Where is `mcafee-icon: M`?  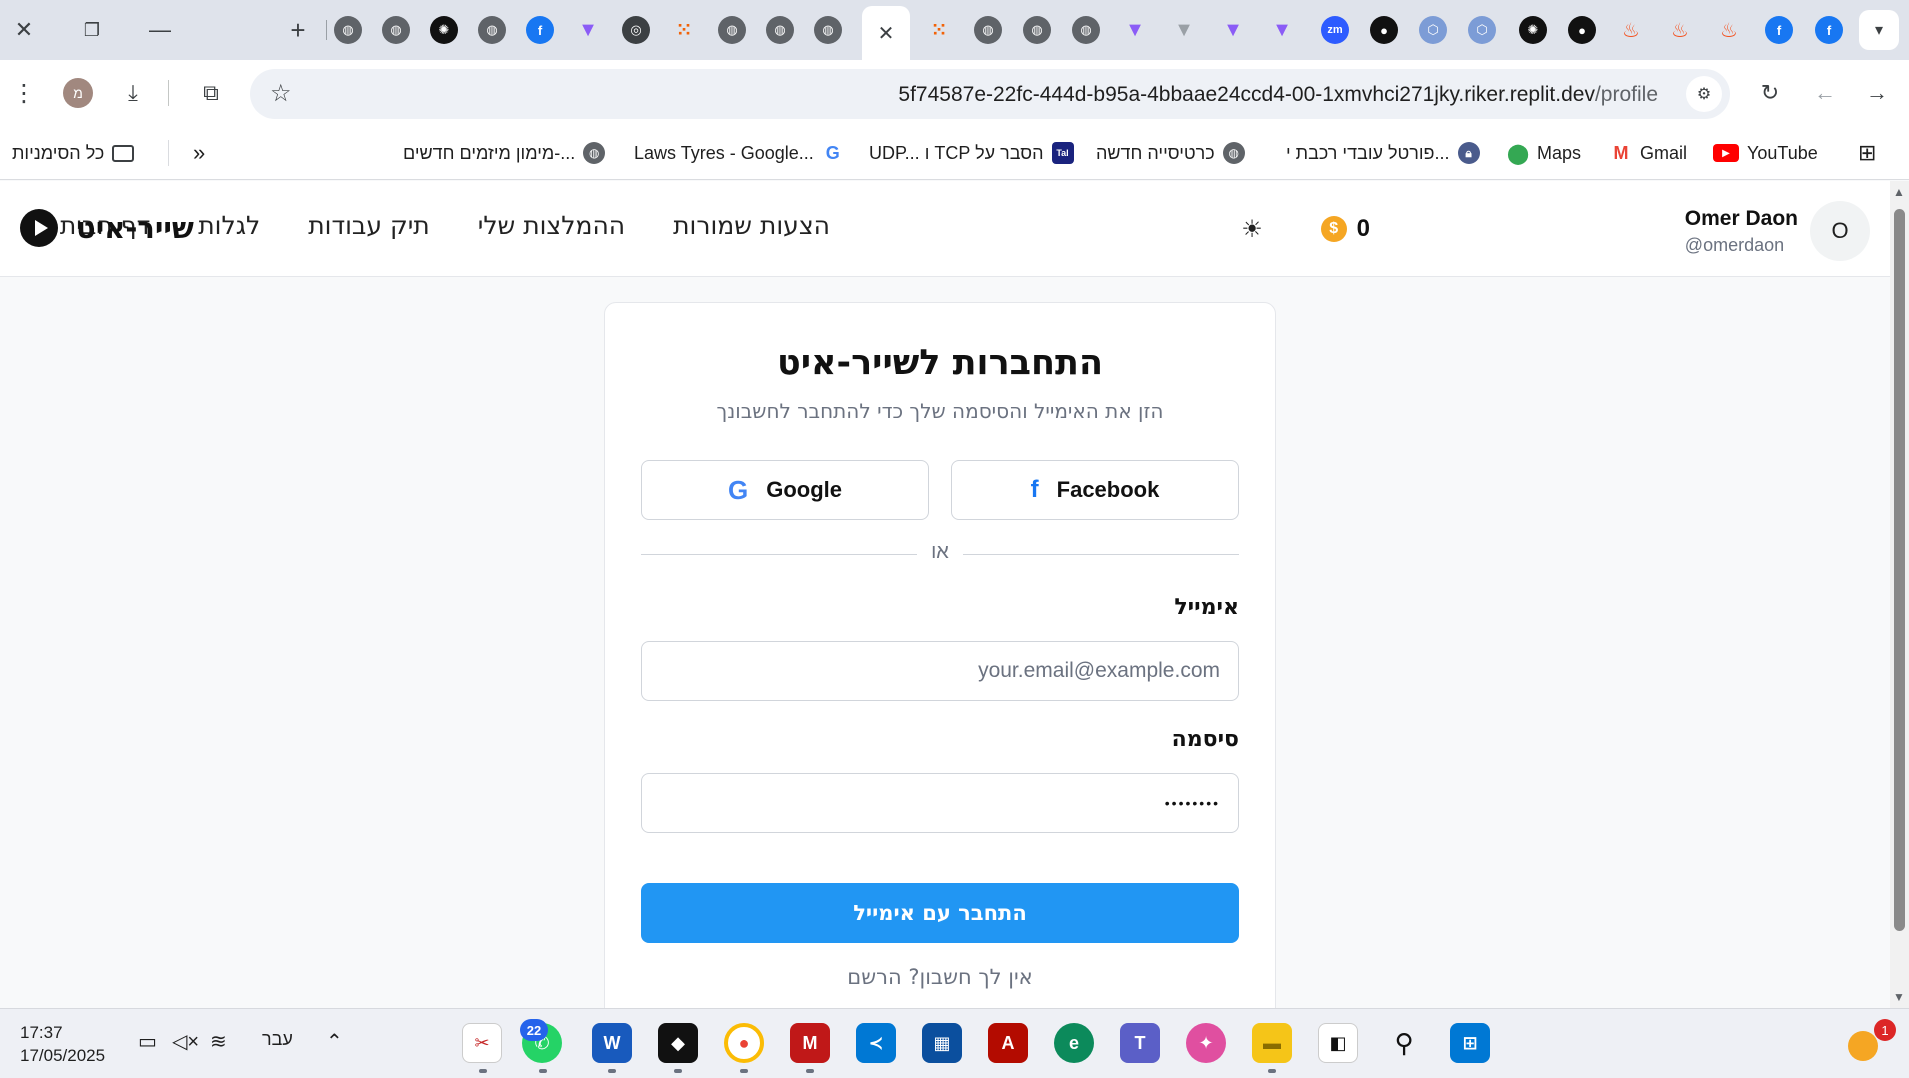
mcafee-icon: M is located at coordinates (810, 1043).